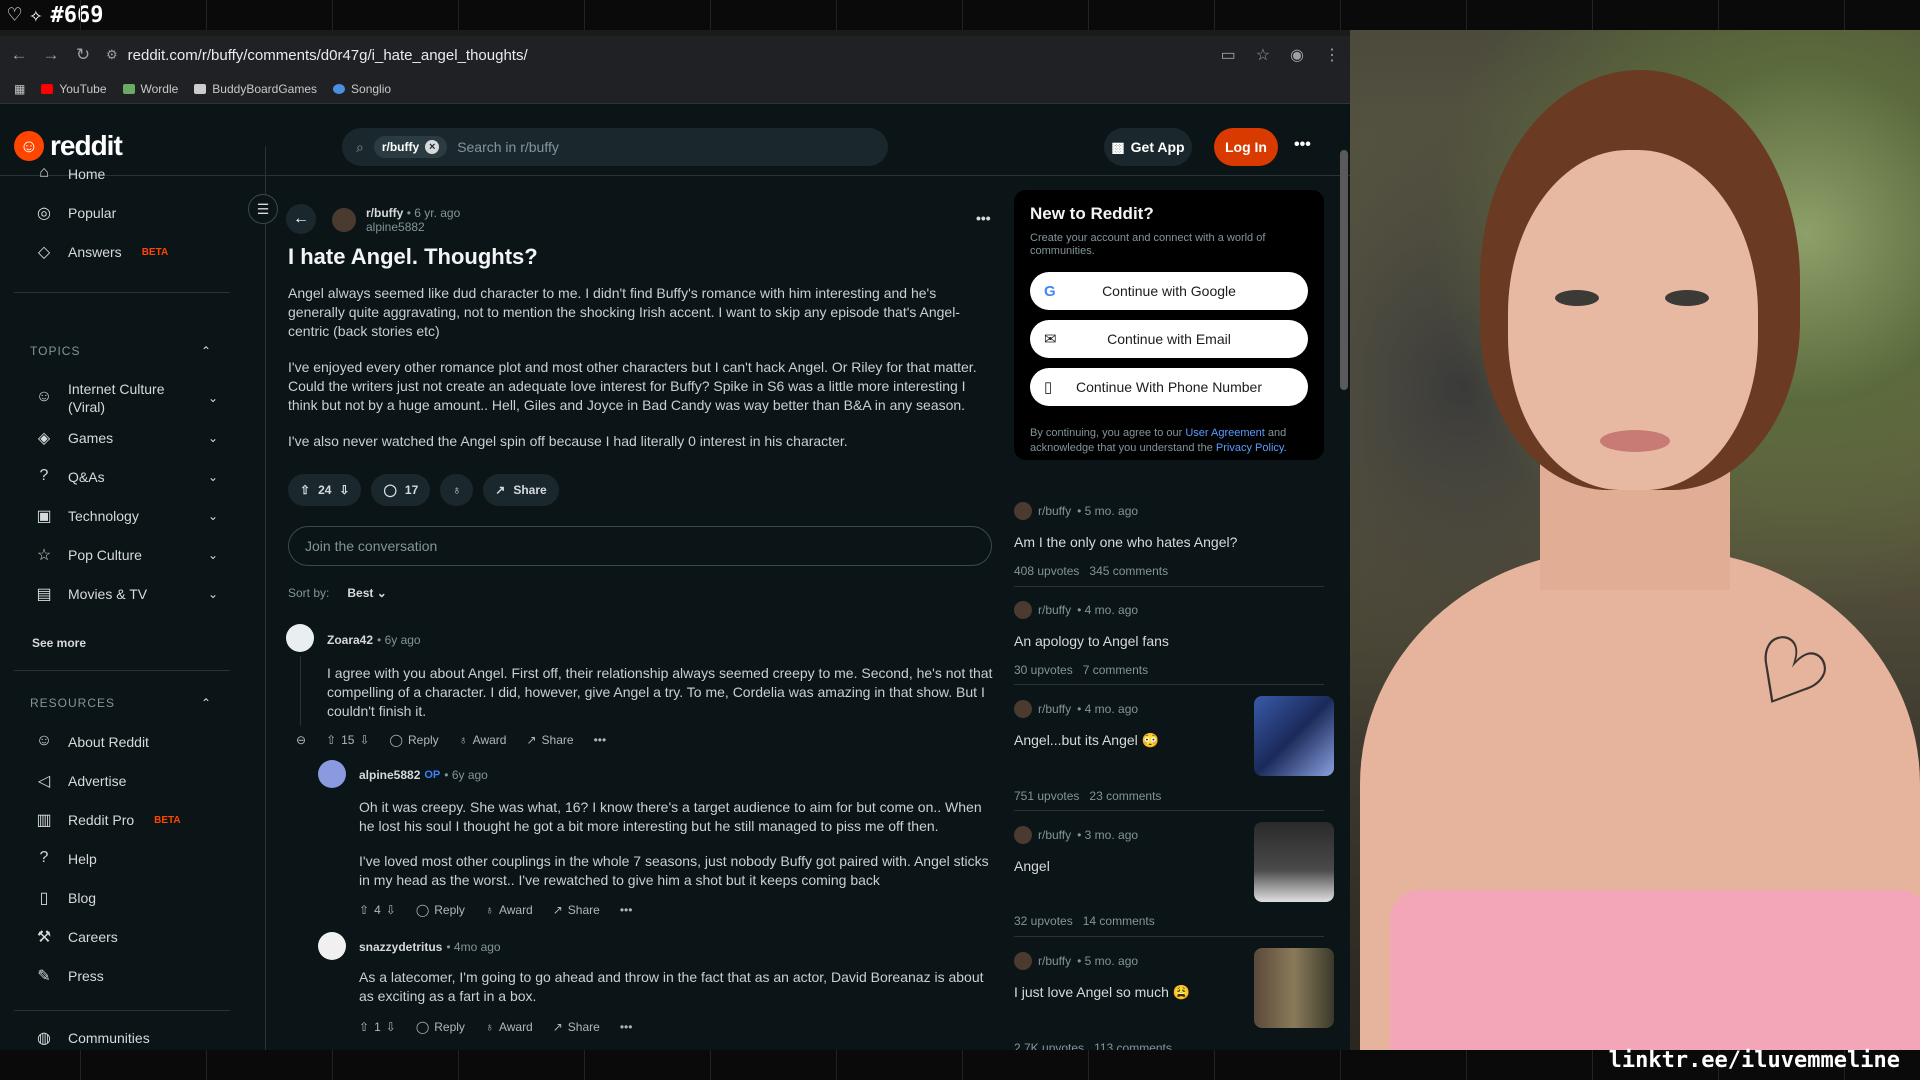  Describe the element at coordinates (301, 740) in the screenshot. I see `collapse-icon: ⊖` at that location.